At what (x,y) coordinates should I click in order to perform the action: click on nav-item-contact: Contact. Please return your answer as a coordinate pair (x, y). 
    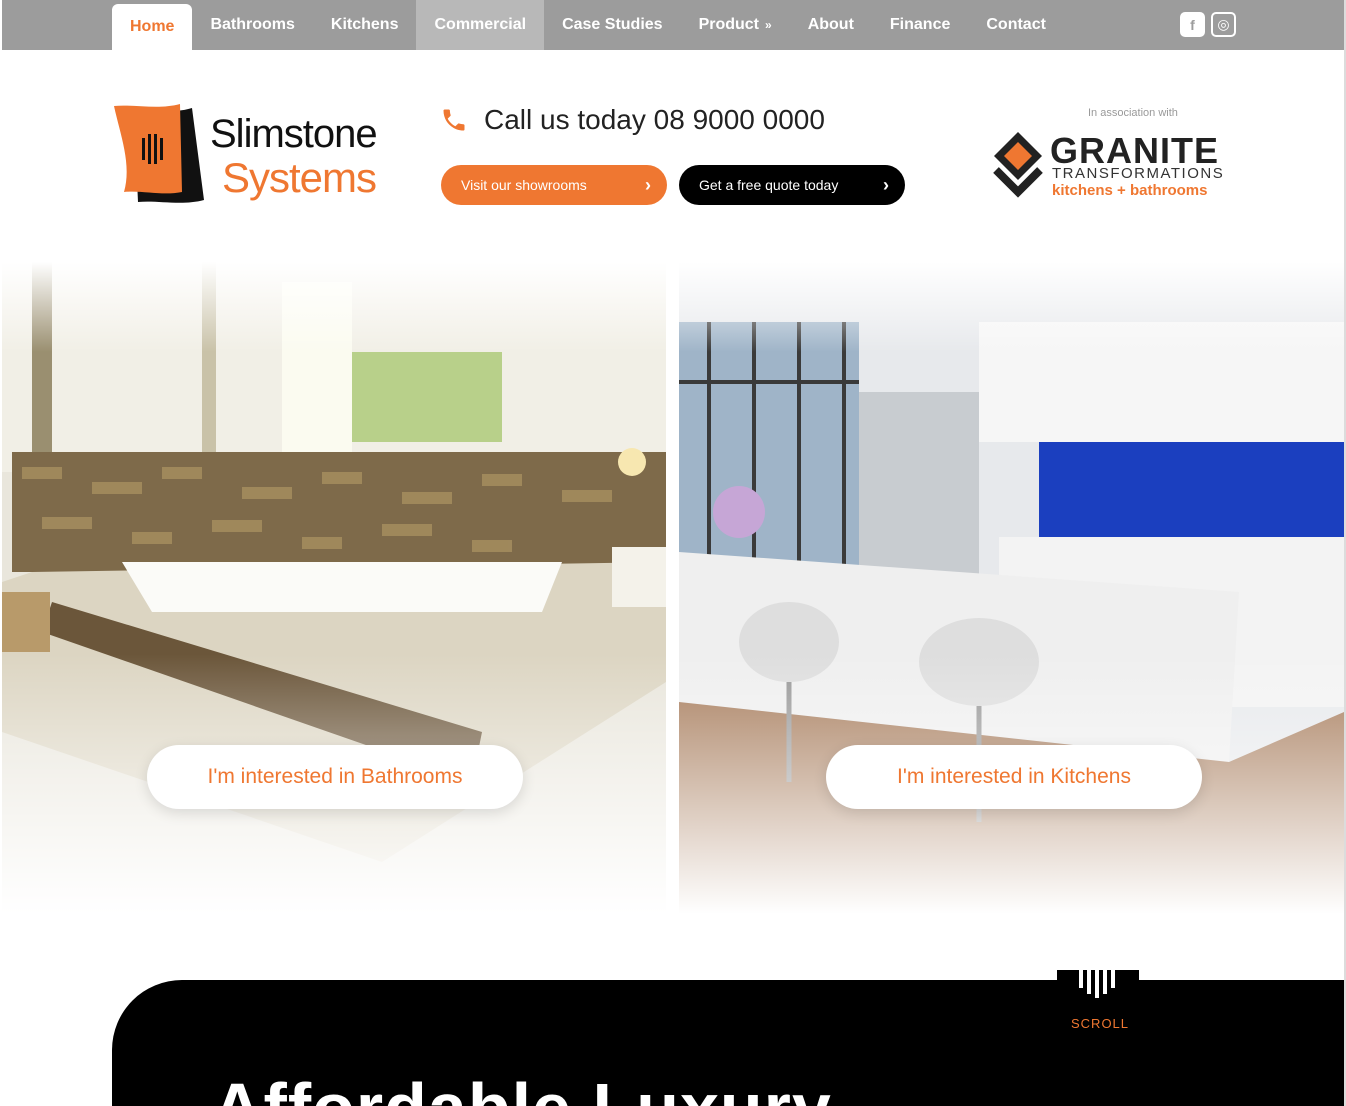
    Looking at the image, I should click on (1016, 25).